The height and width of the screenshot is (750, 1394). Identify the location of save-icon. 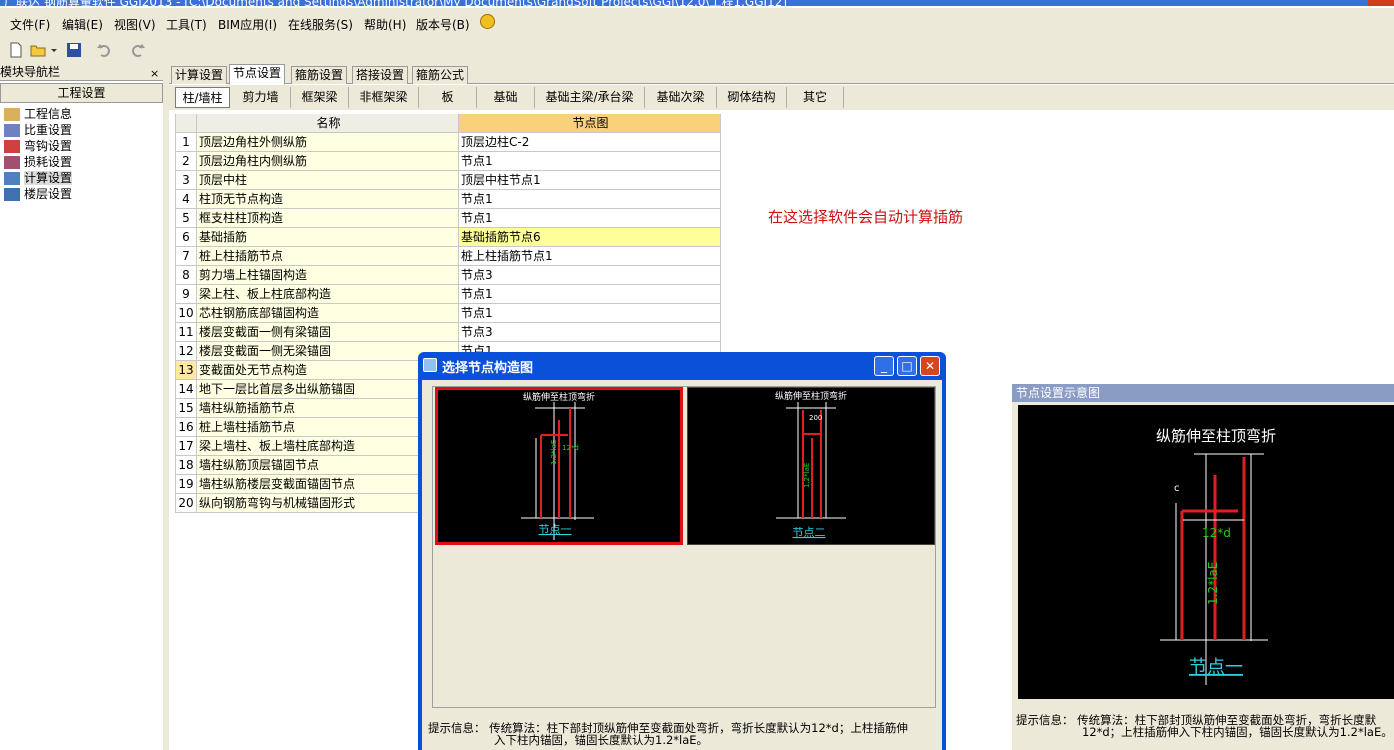
(74, 50).